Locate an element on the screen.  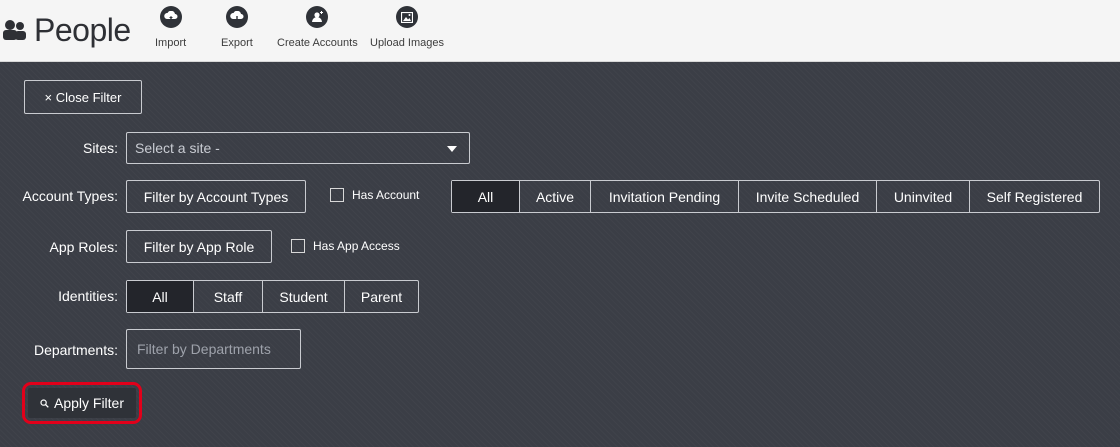
apply-filter-button: Apply Filter is located at coordinates (82, 403).